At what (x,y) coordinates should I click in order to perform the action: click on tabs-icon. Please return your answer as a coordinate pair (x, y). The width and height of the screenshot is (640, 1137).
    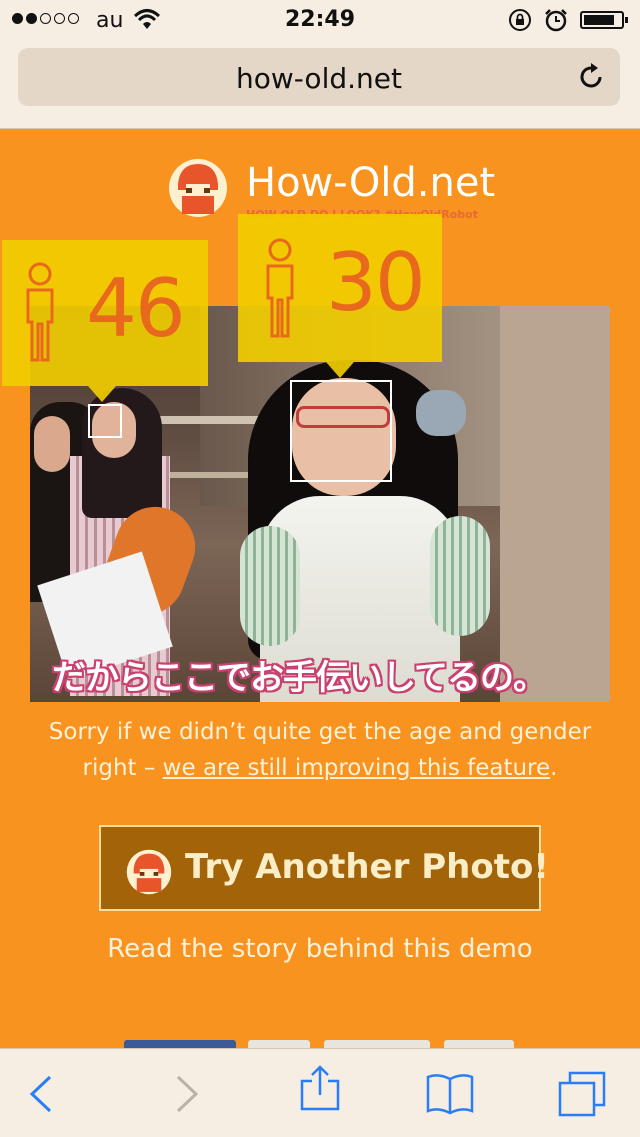
    Looking at the image, I should click on (582, 1094).